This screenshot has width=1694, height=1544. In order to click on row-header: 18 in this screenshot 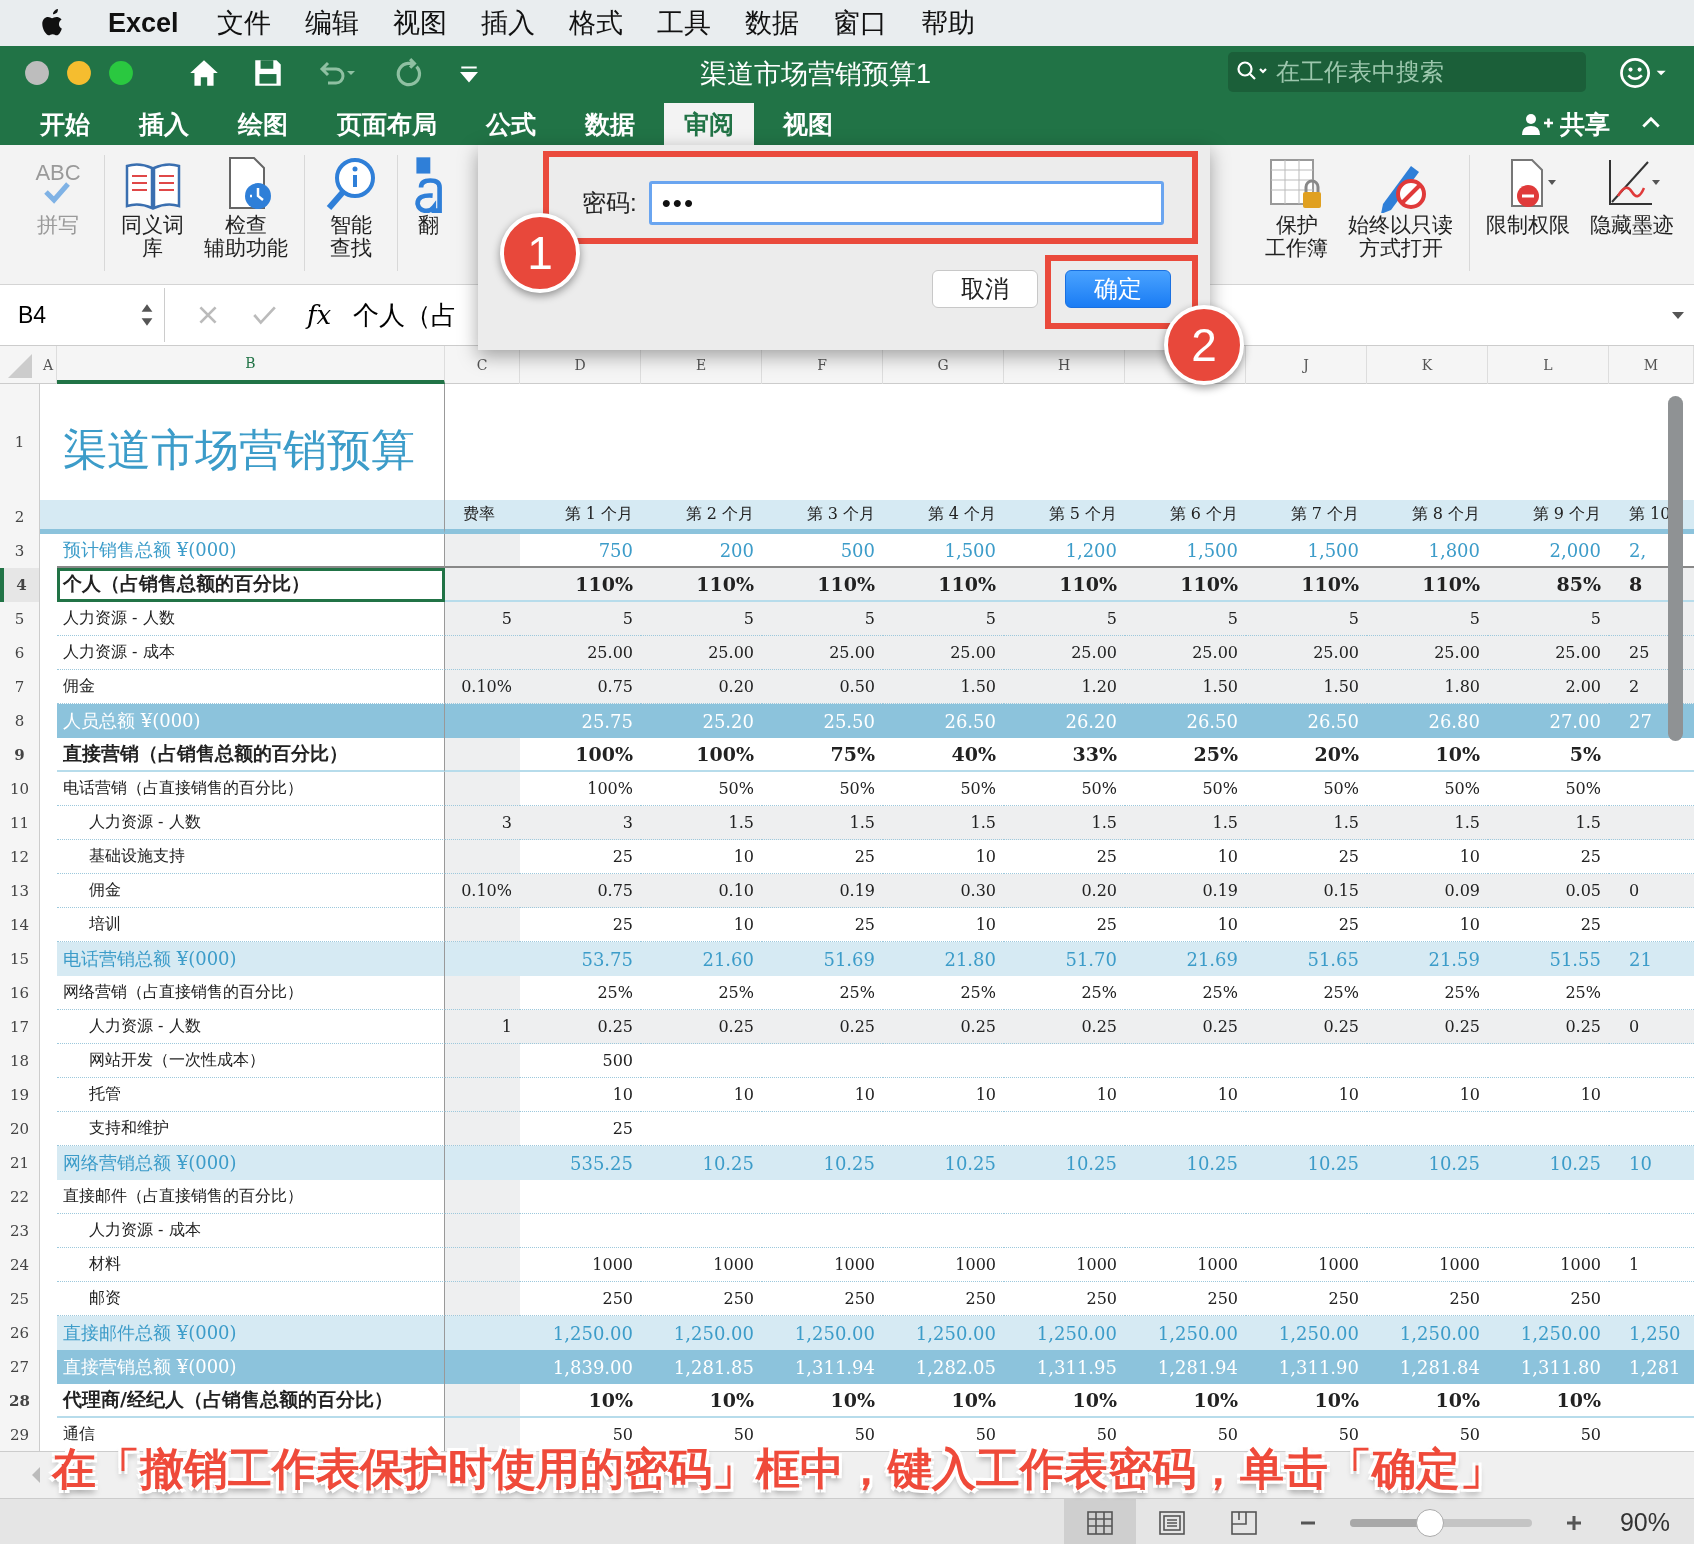, I will do `click(20, 1061)`.